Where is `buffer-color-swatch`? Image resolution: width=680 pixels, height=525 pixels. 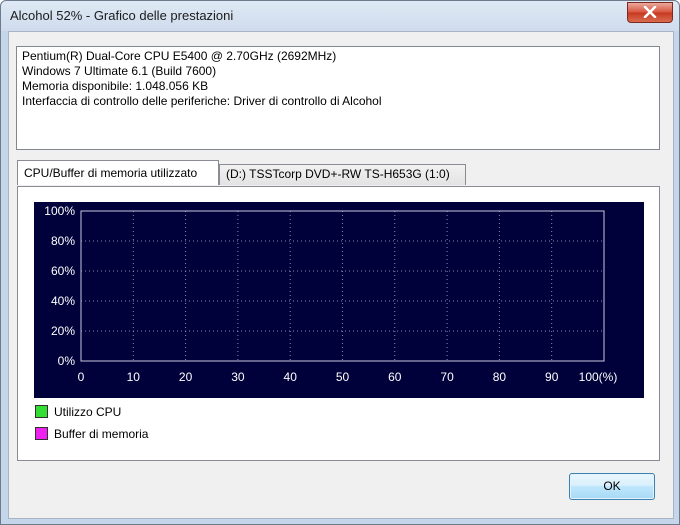 buffer-color-swatch is located at coordinates (41, 434).